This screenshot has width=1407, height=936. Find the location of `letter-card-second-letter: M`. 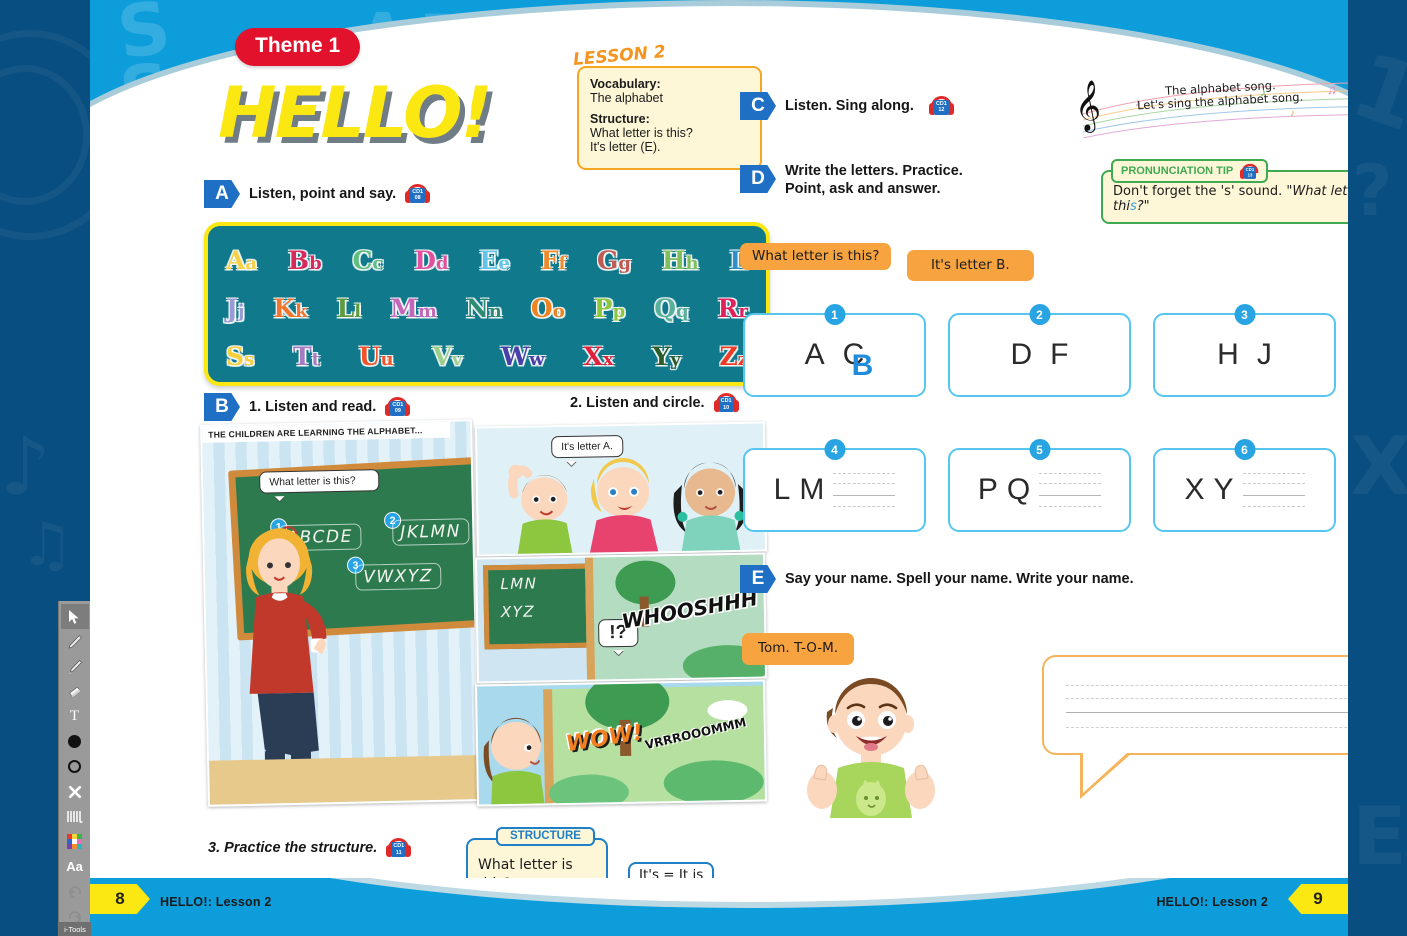

letter-card-second-letter: M is located at coordinates (812, 489).